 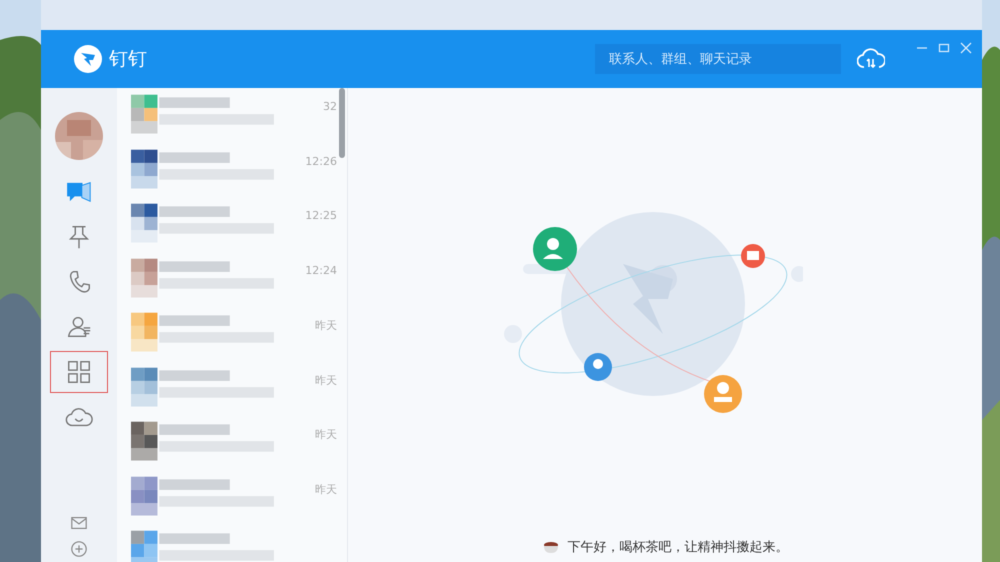 I want to click on chat-item: 12:25, so click(x=232, y=224).